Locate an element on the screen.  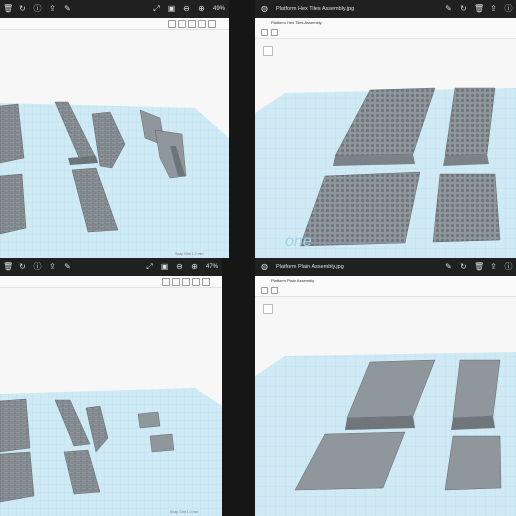
divider-top is located at coordinates (242, 129).